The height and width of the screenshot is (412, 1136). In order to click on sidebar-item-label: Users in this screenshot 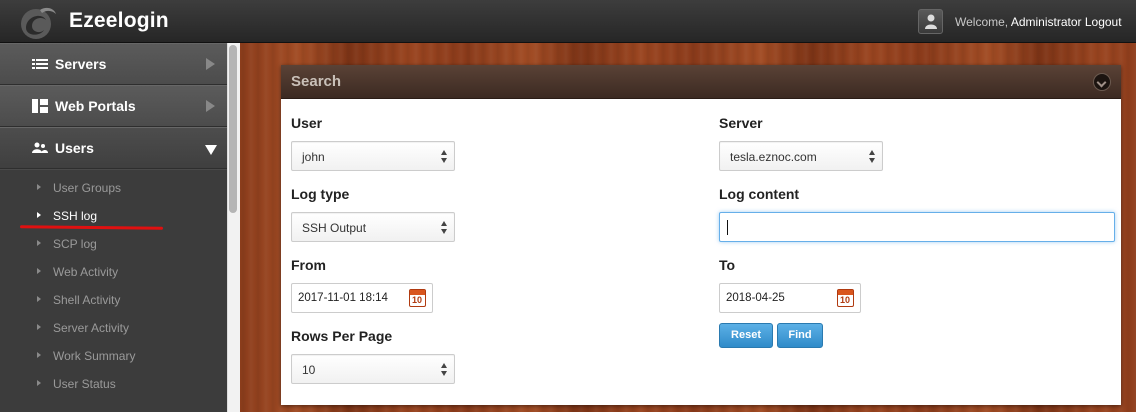, I will do `click(74, 148)`.